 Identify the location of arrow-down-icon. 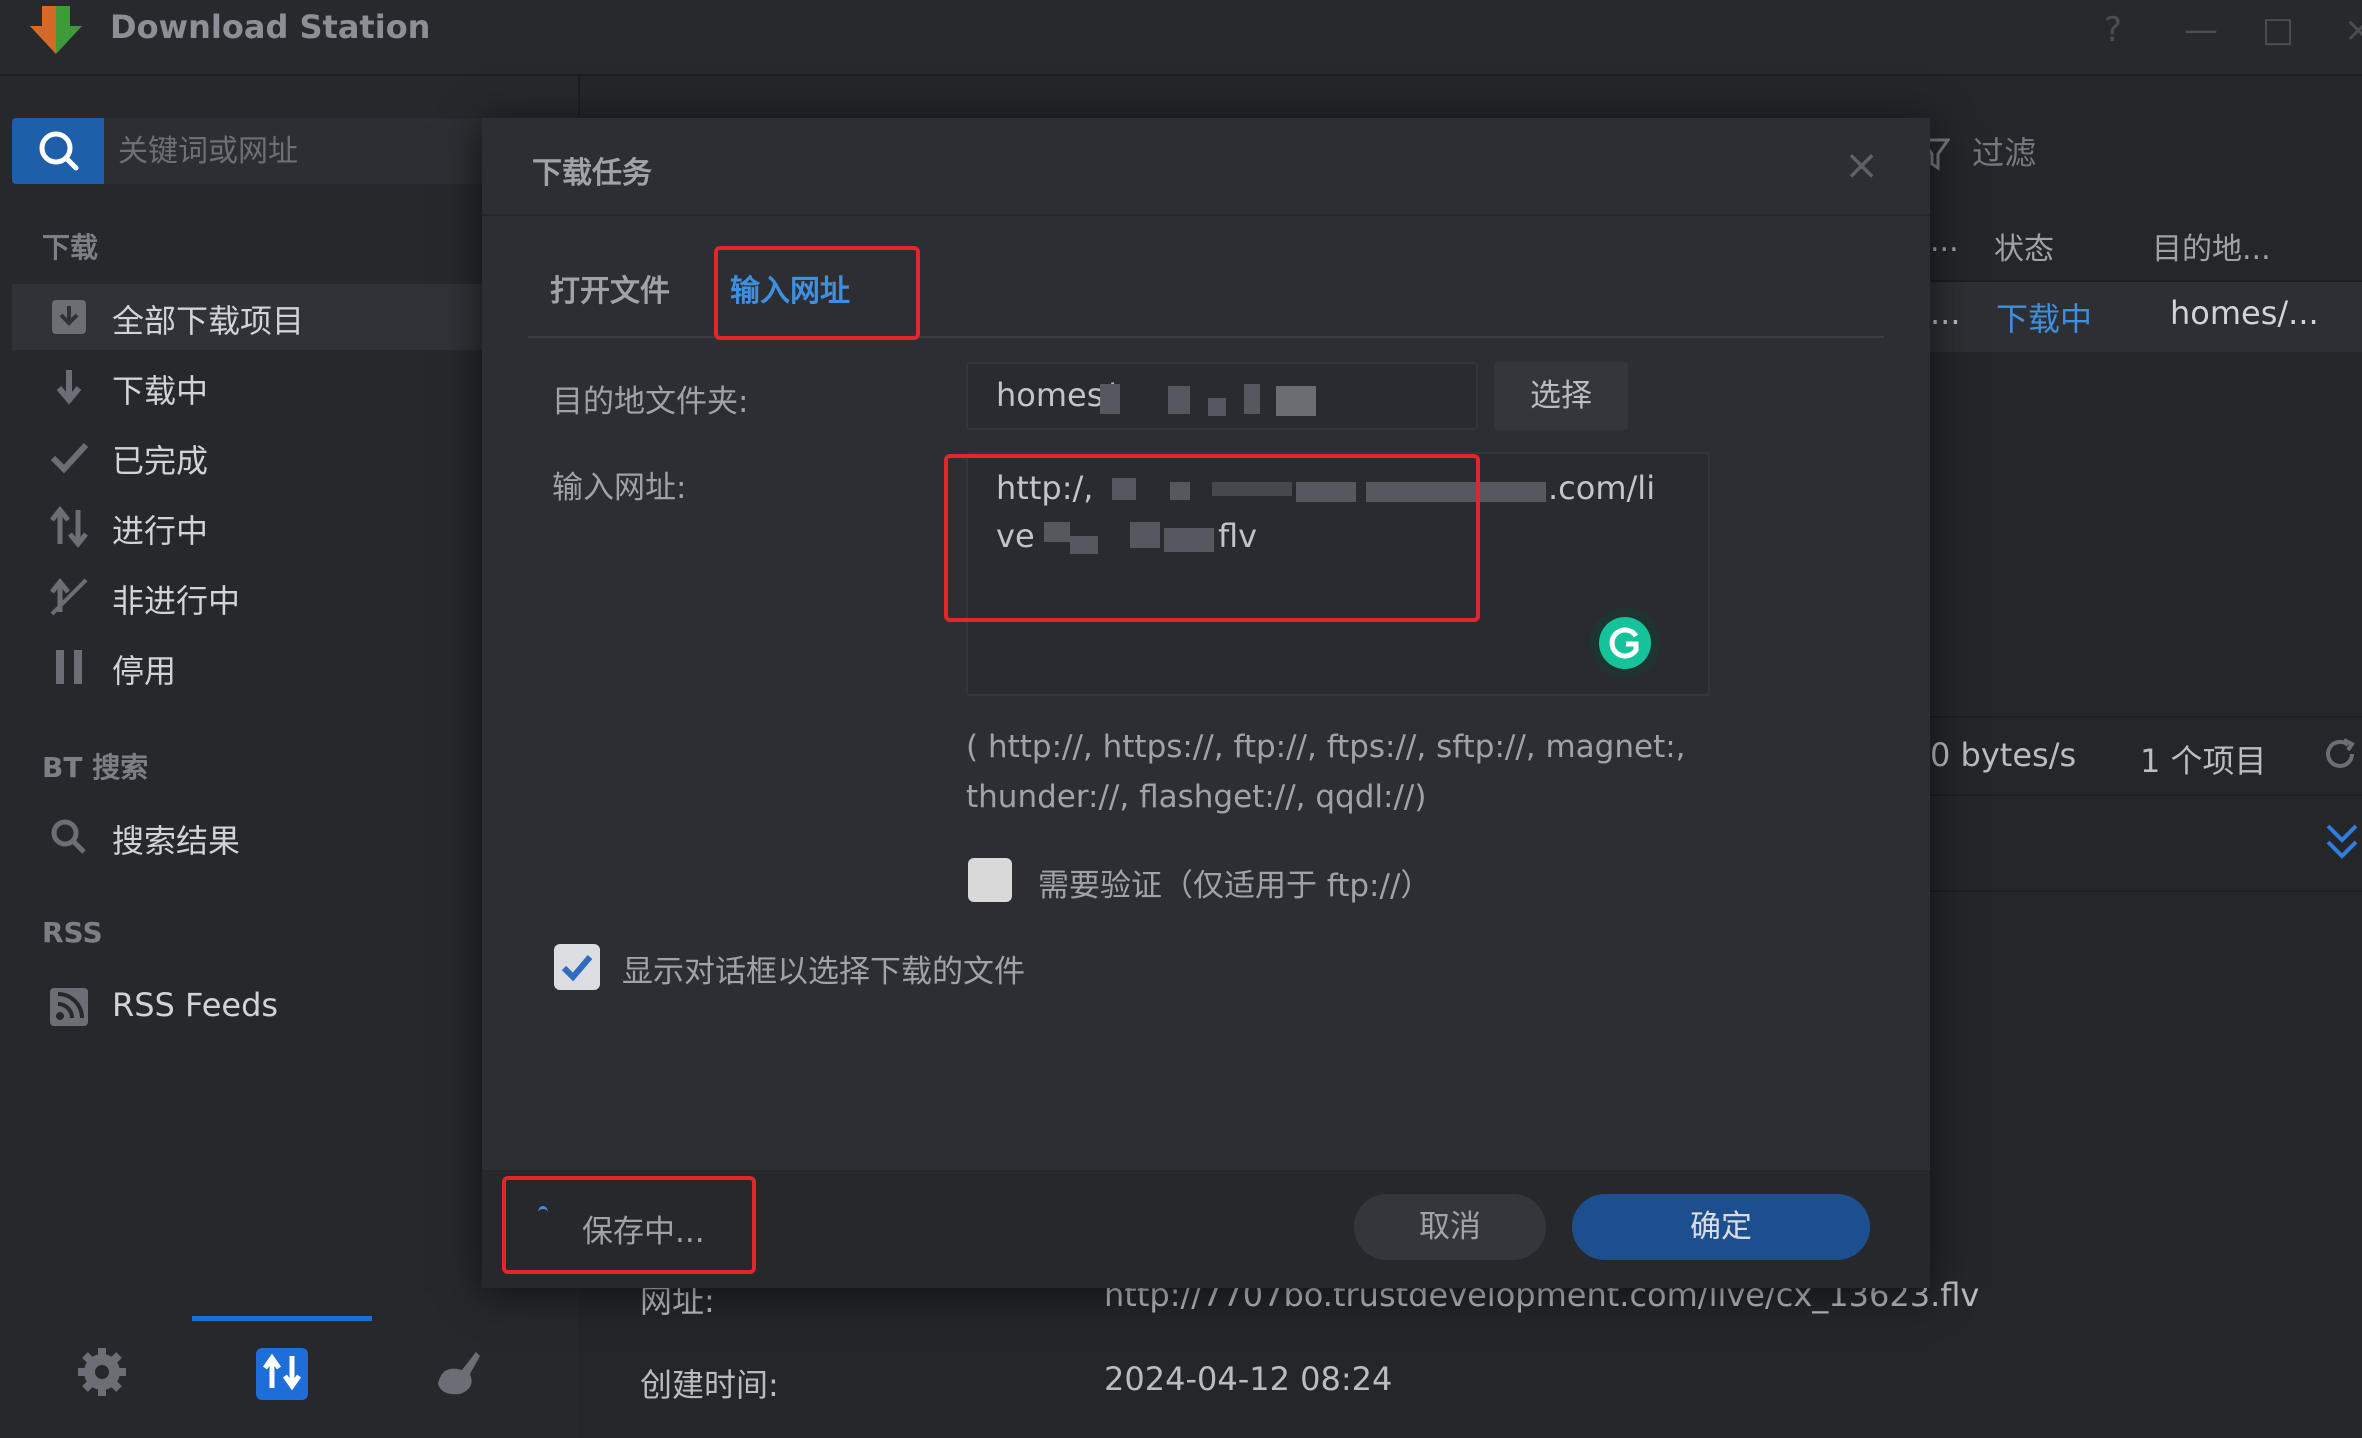
(69, 387).